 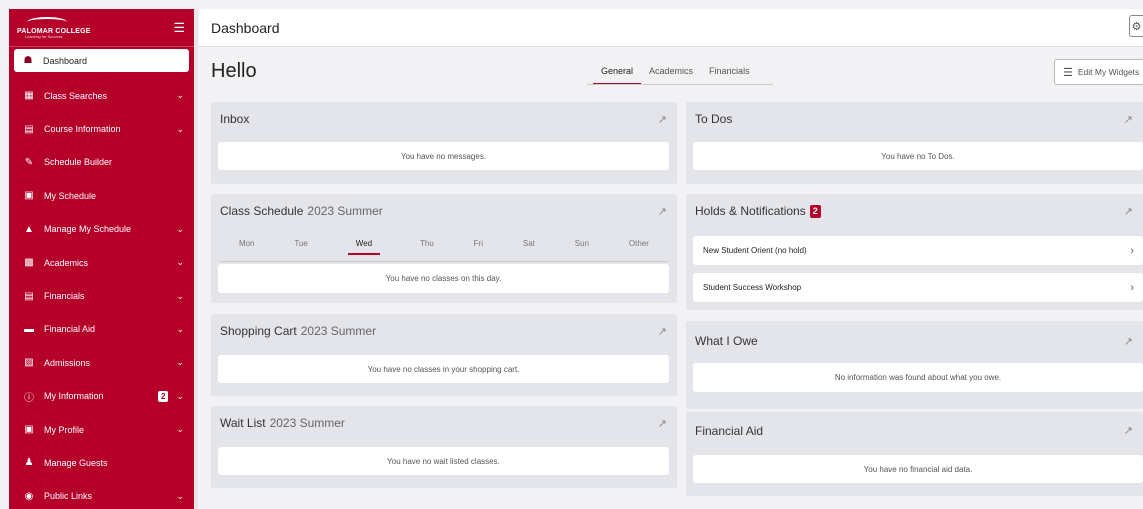 What do you see at coordinates (714, 119) in the screenshot?
I see `card-title: To Dos` at bounding box center [714, 119].